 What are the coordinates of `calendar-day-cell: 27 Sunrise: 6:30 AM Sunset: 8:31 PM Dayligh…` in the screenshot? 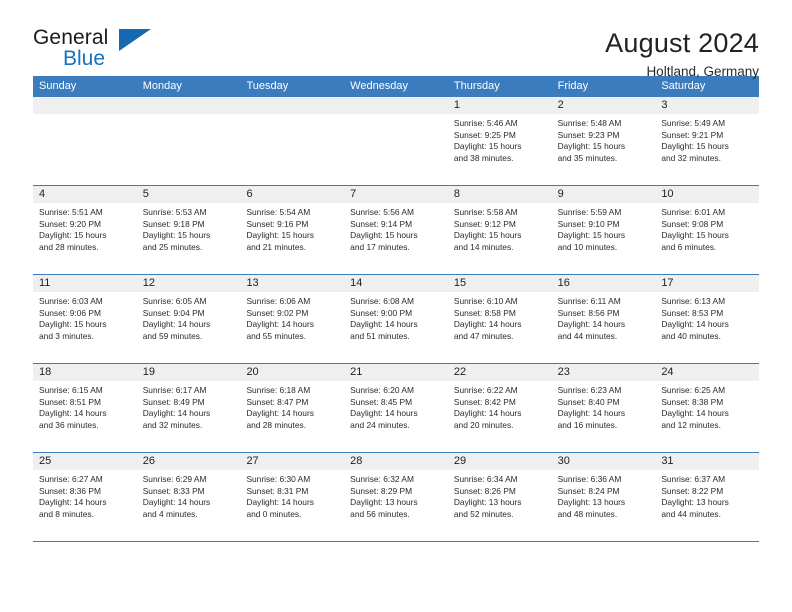 It's located at (292, 497).